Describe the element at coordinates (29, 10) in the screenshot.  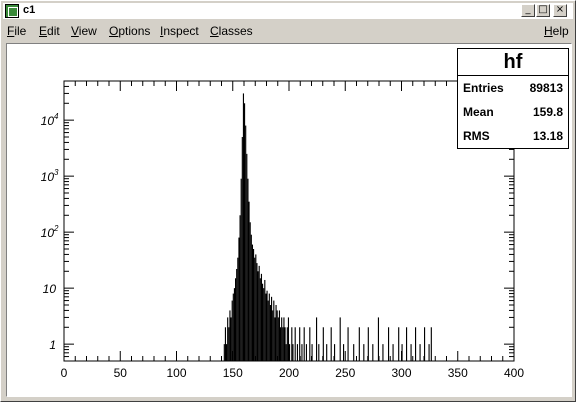
I see `window-title: c1` at that location.